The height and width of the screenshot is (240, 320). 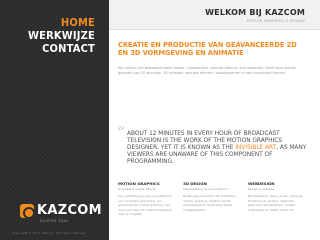 What do you see at coordinates (61, 48) in the screenshot?
I see `nav-item-contact: CONTACT` at bounding box center [61, 48].